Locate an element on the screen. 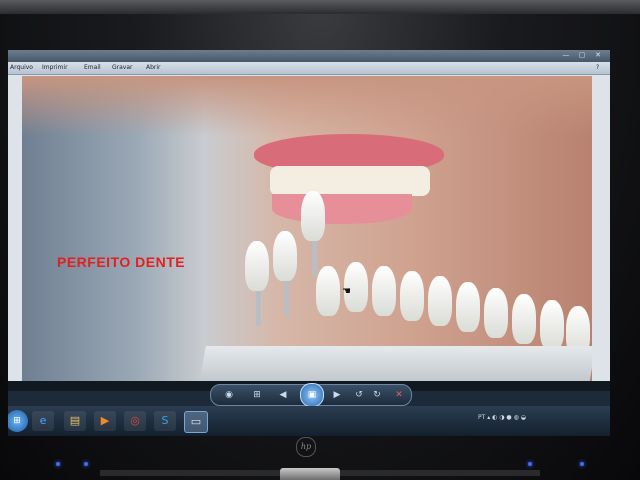 Image resolution: width=640 pixels, height=480 pixels. photo-viewer-taskbar-icon: ▭ is located at coordinates (196, 422).